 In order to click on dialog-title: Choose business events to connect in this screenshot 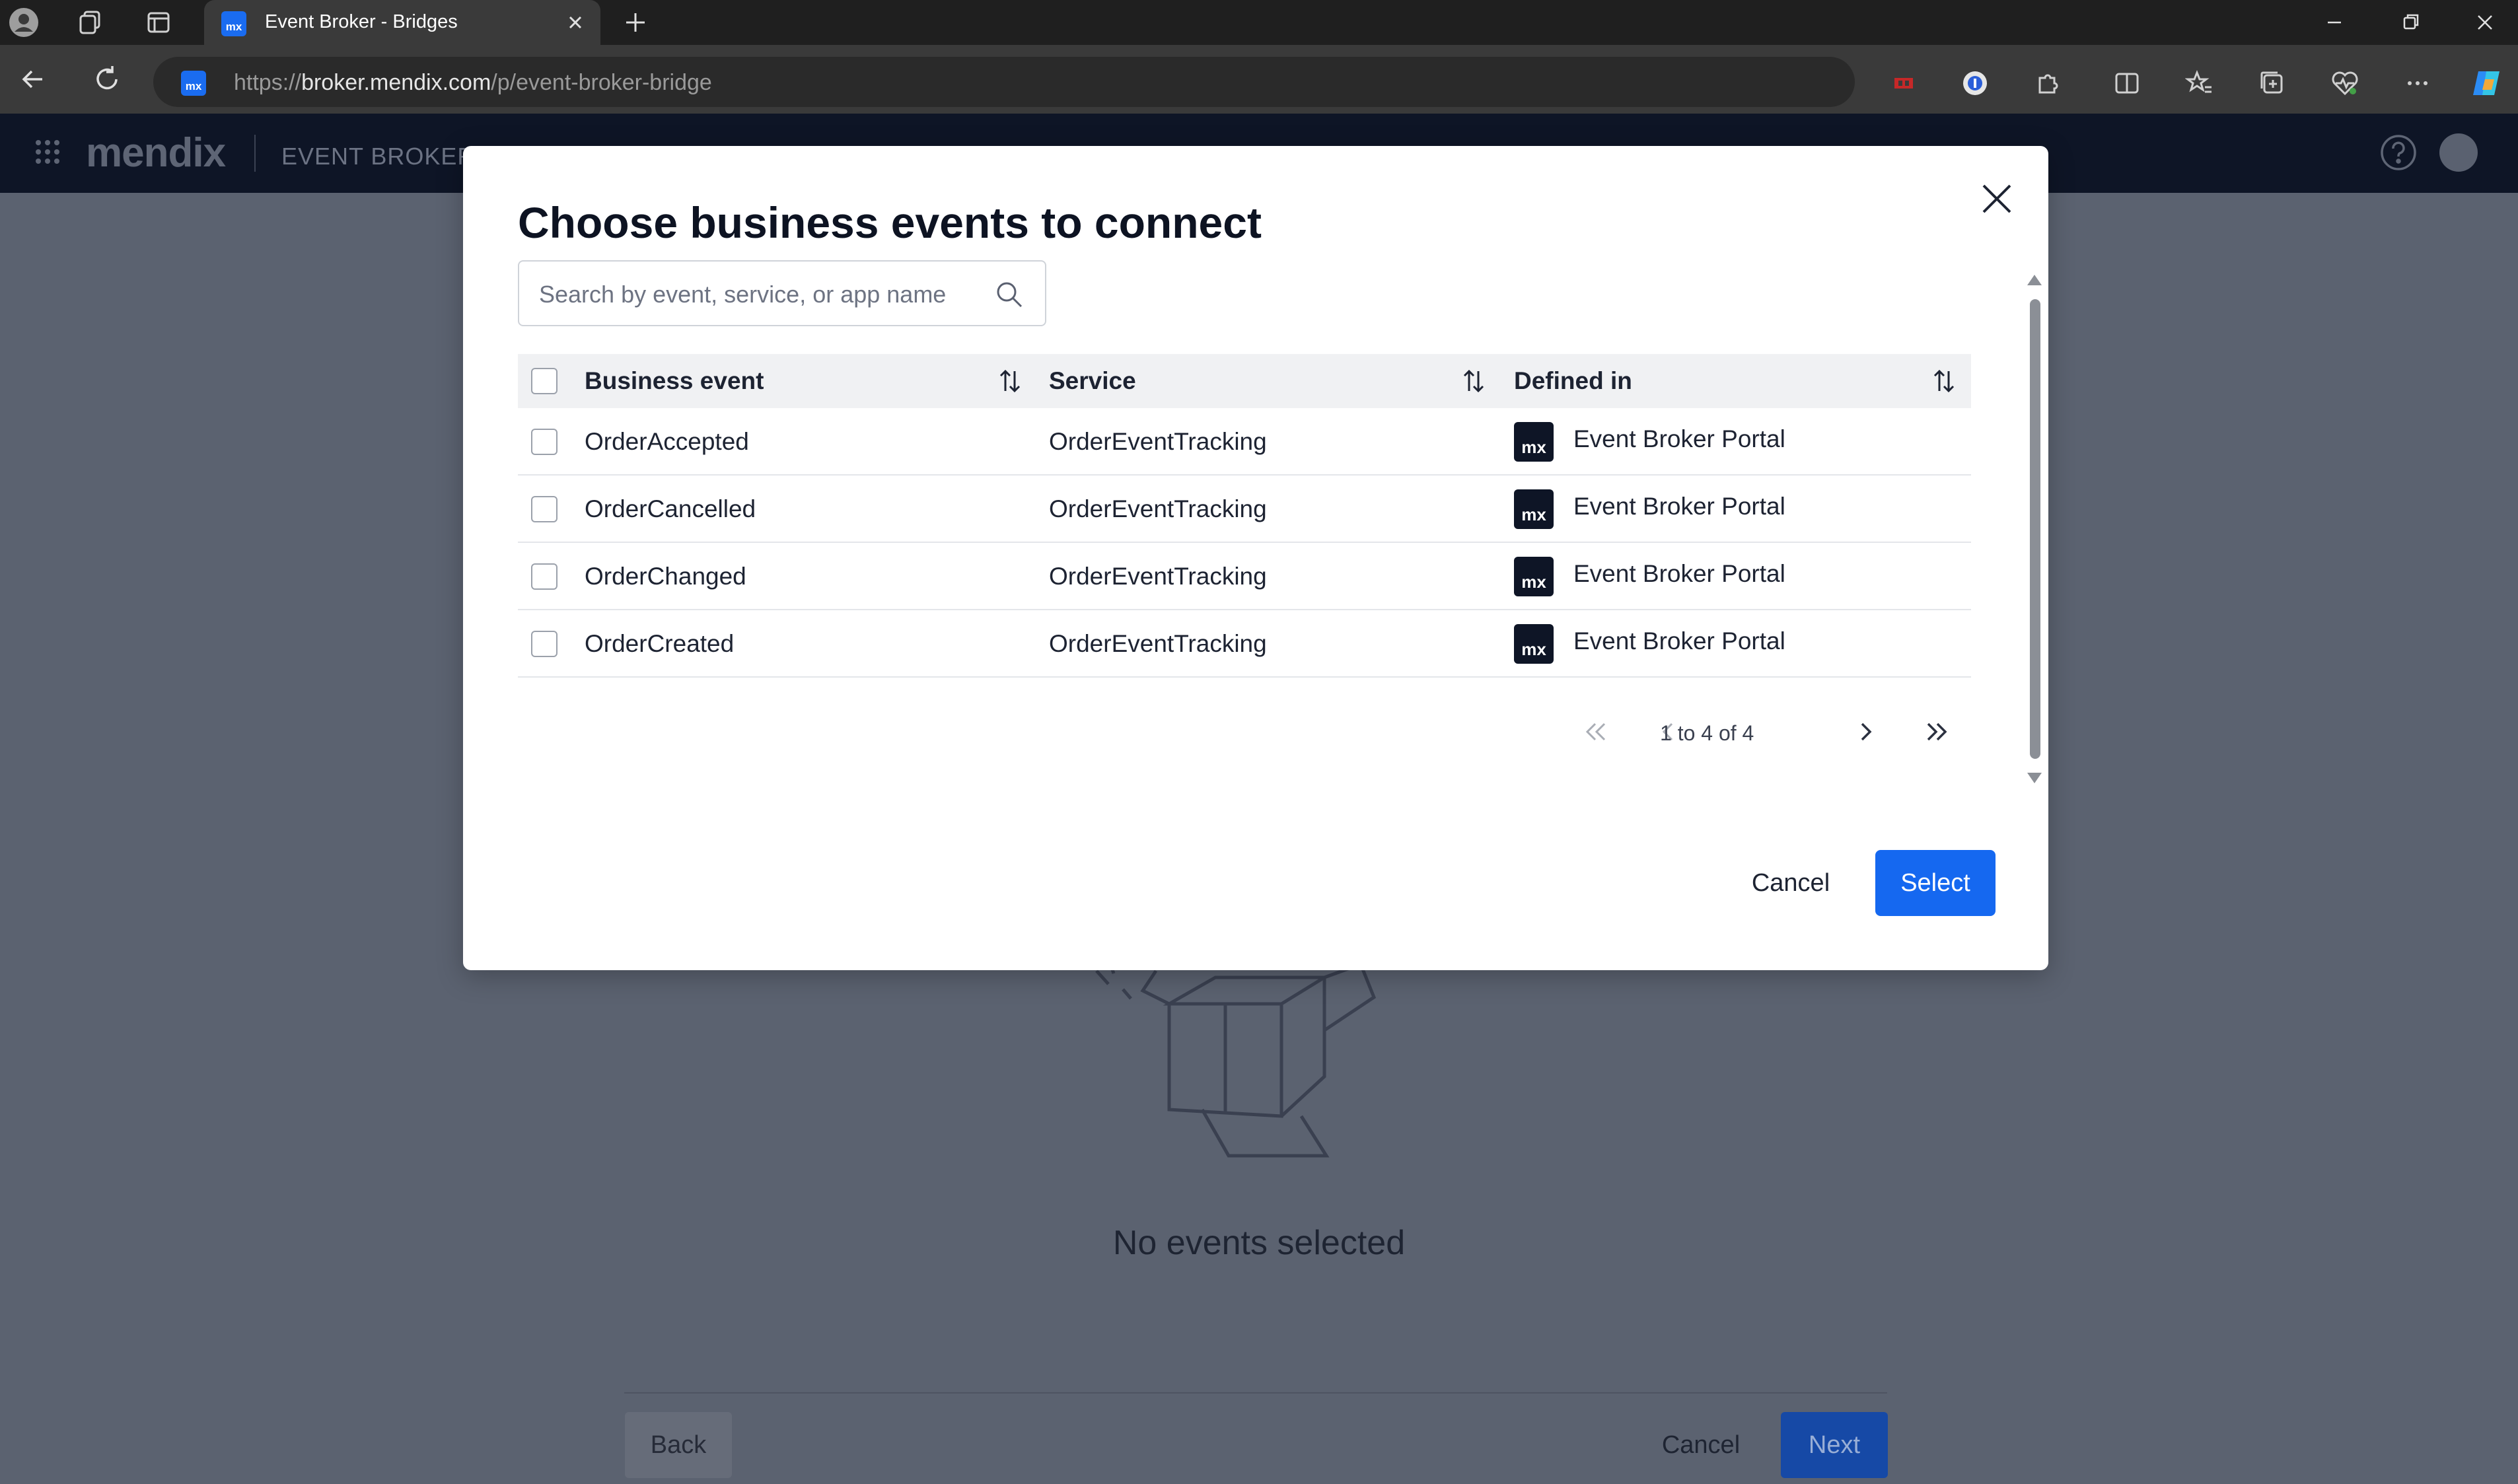, I will do `click(890, 222)`.